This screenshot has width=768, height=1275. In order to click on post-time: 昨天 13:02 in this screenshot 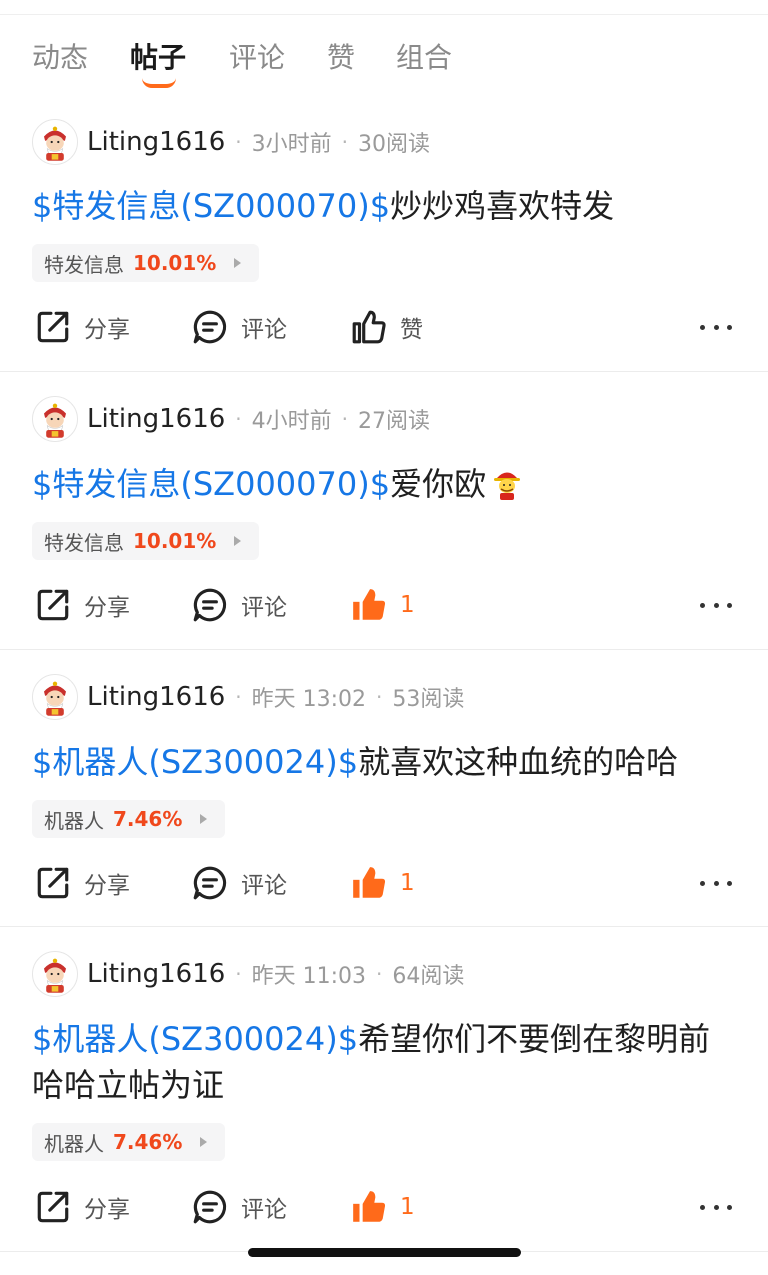, I will do `click(309, 699)`.